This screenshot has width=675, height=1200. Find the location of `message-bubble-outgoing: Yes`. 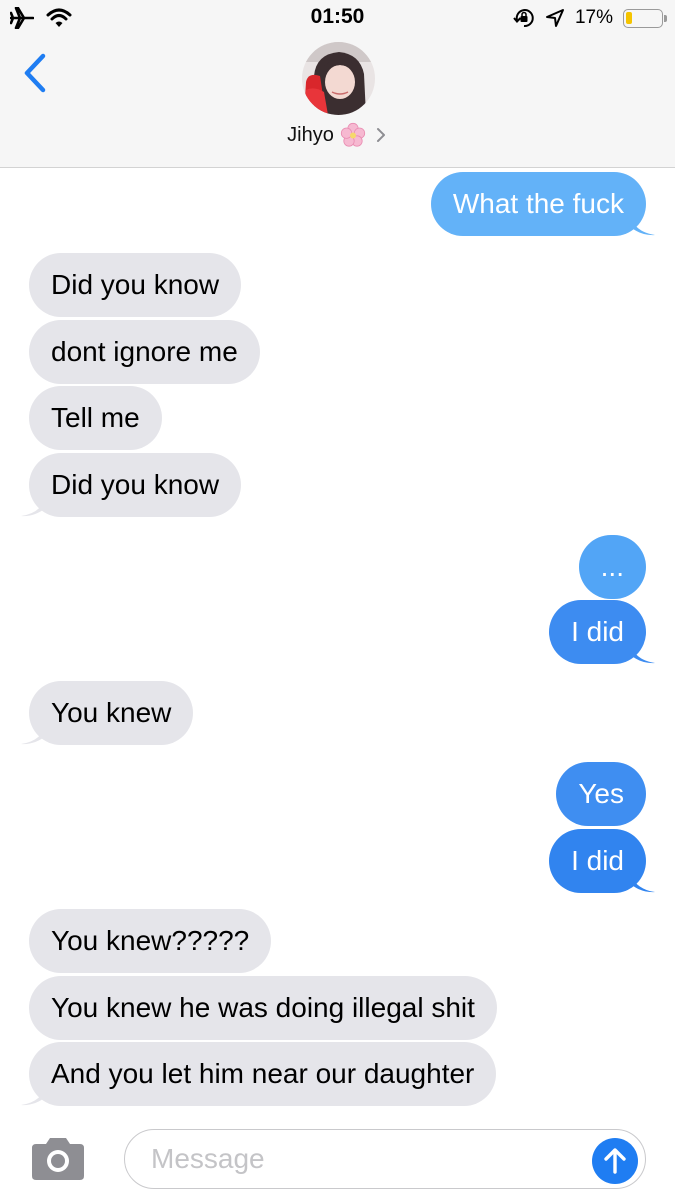

message-bubble-outgoing: Yes is located at coordinates (601, 794).